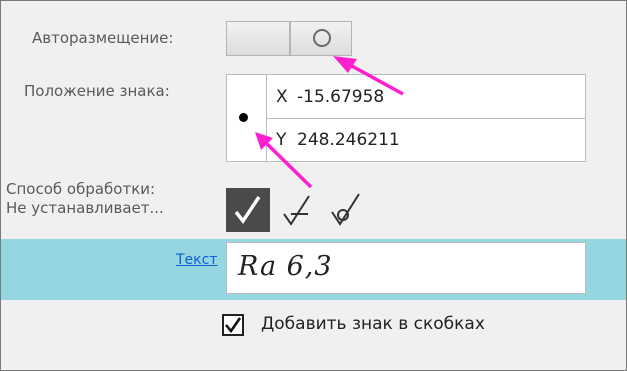 Image resolution: width=627 pixels, height=371 pixels. I want to click on position-label: Положение знака:, so click(97, 91).